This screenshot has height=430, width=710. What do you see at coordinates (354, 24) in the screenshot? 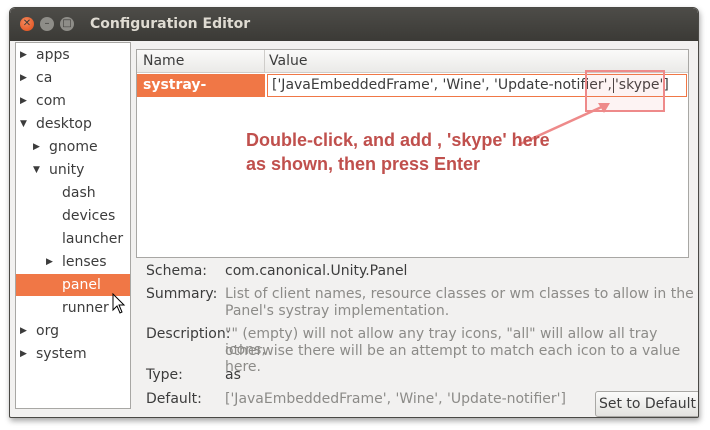
I see `title-bar: ✕ – □ Configuration Editor` at bounding box center [354, 24].